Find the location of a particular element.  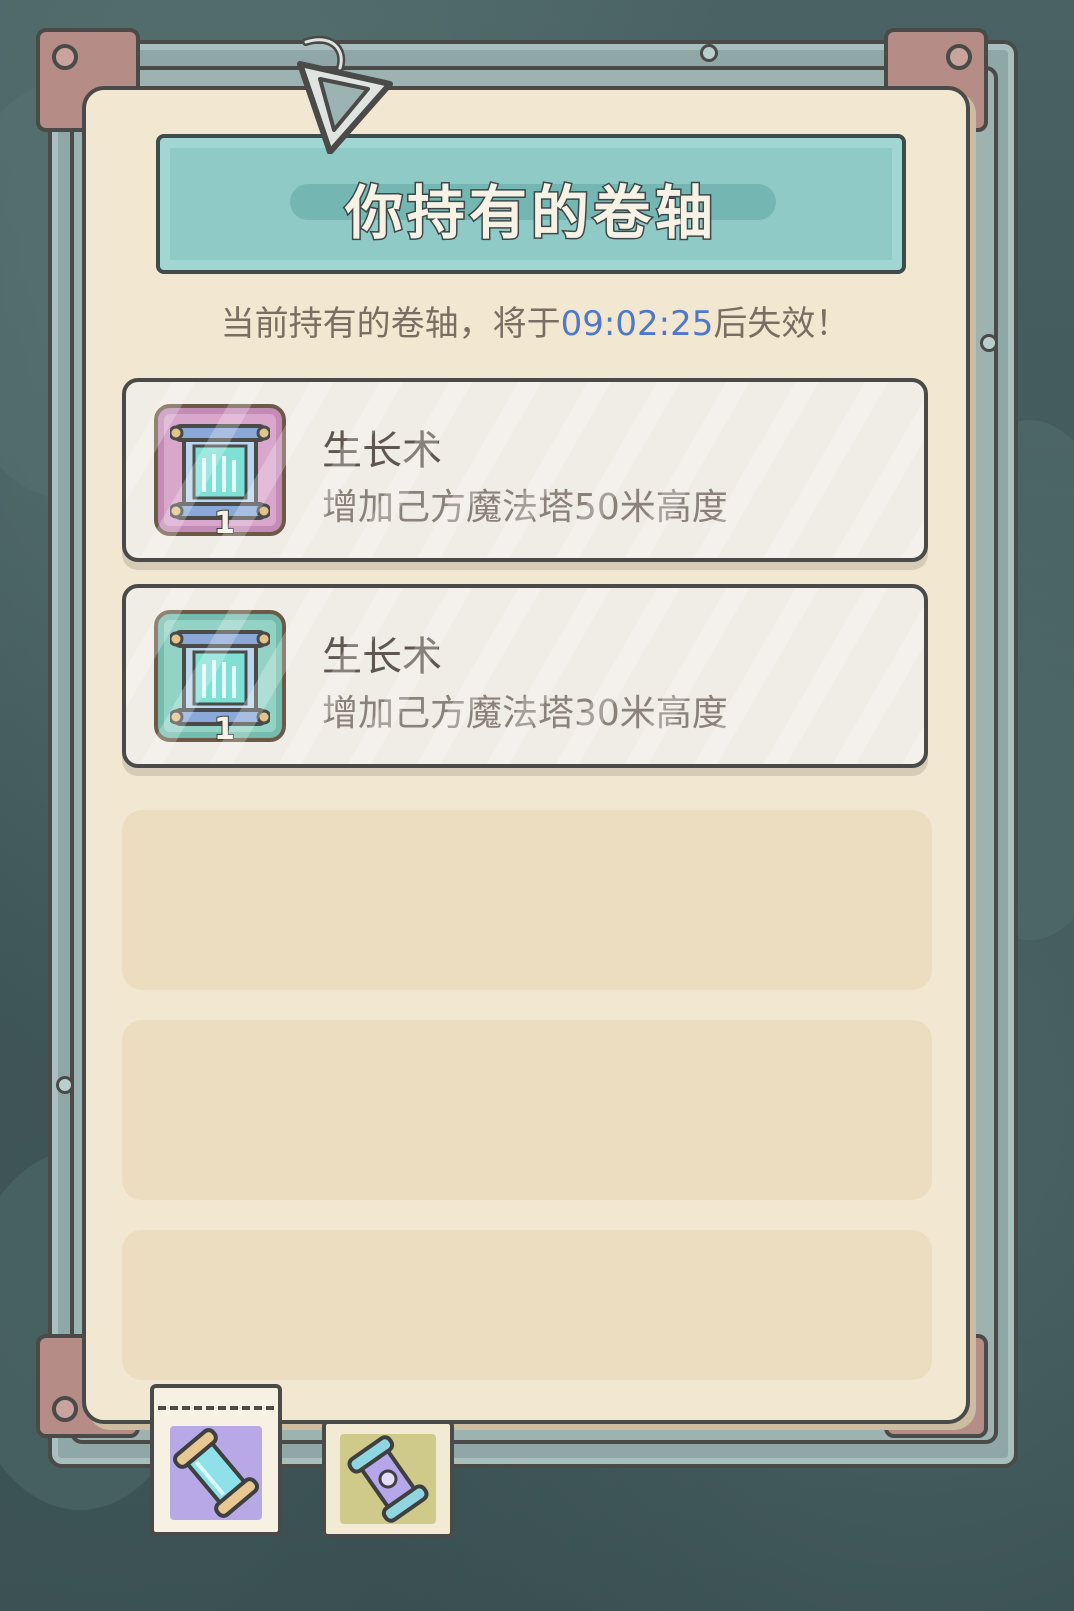

expiry-timer: 09:02:25 is located at coordinates (637, 324).